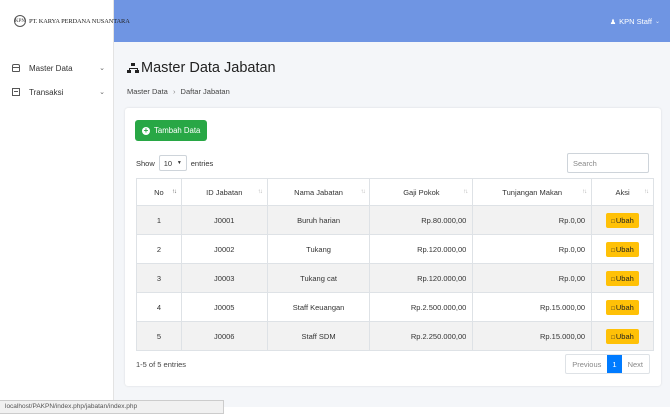  I want to click on pagination-page: 1, so click(614, 364).